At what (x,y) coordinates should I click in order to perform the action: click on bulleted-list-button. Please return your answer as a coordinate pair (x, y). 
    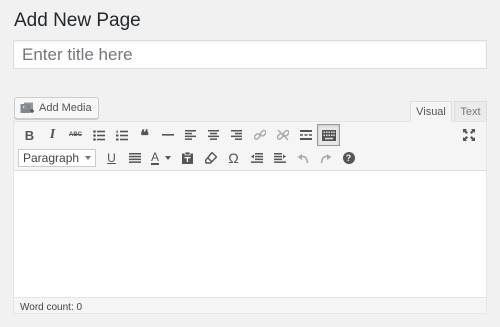
    Looking at the image, I should click on (98, 135).